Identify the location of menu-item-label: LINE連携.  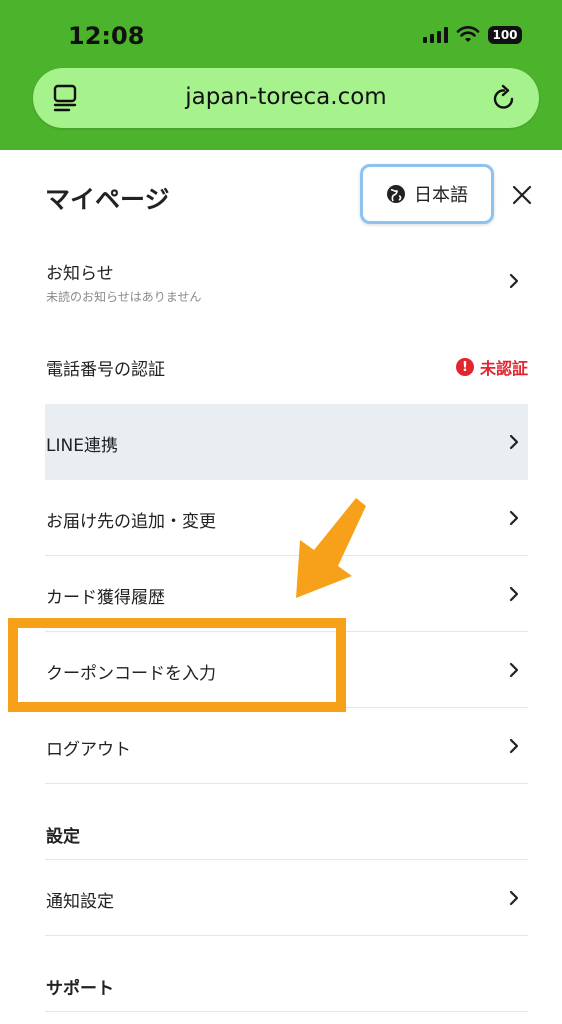
(82, 446).